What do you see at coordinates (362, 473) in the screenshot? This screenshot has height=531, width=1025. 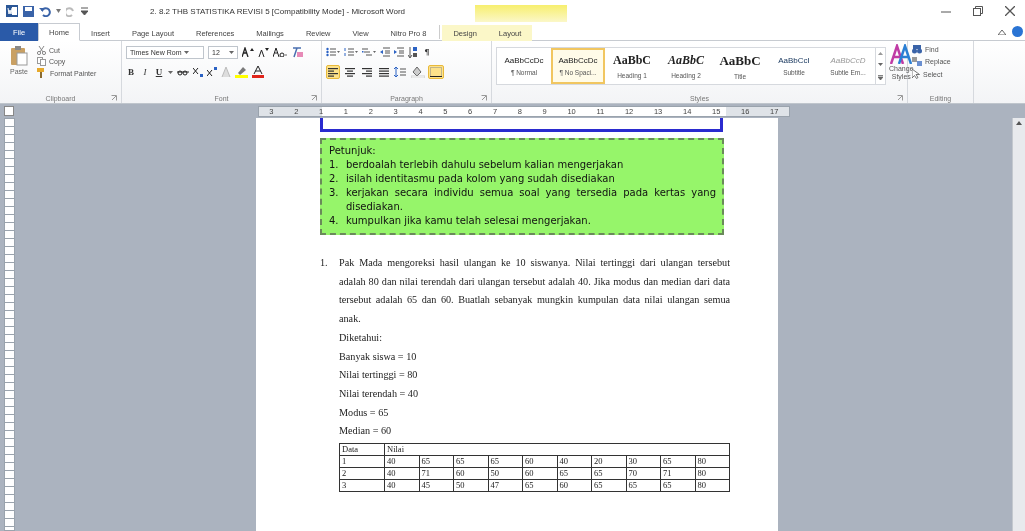 I see `table-cell: 2` at bounding box center [362, 473].